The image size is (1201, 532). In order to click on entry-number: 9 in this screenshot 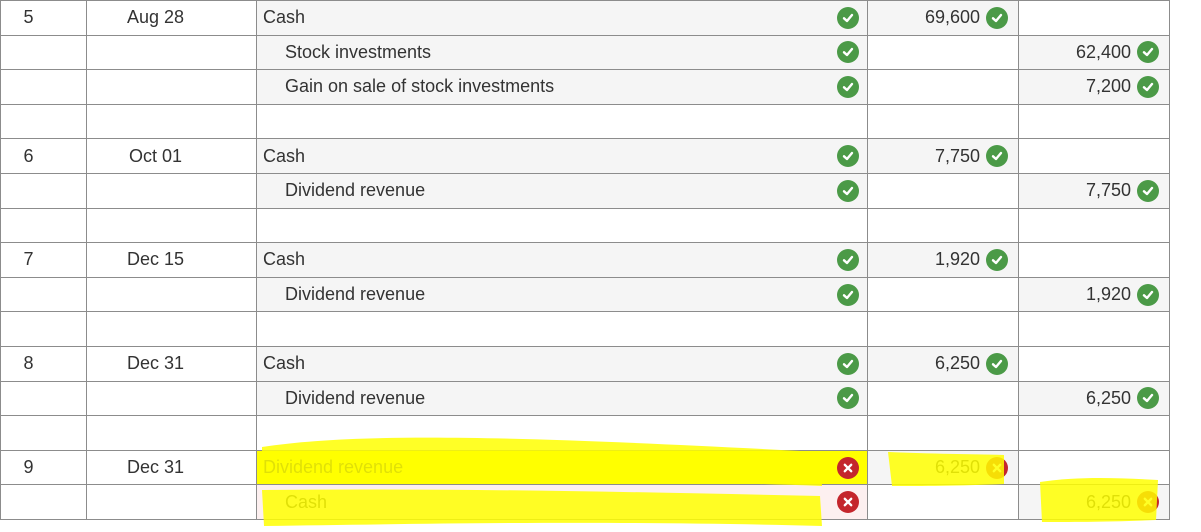, I will do `click(43, 467)`.